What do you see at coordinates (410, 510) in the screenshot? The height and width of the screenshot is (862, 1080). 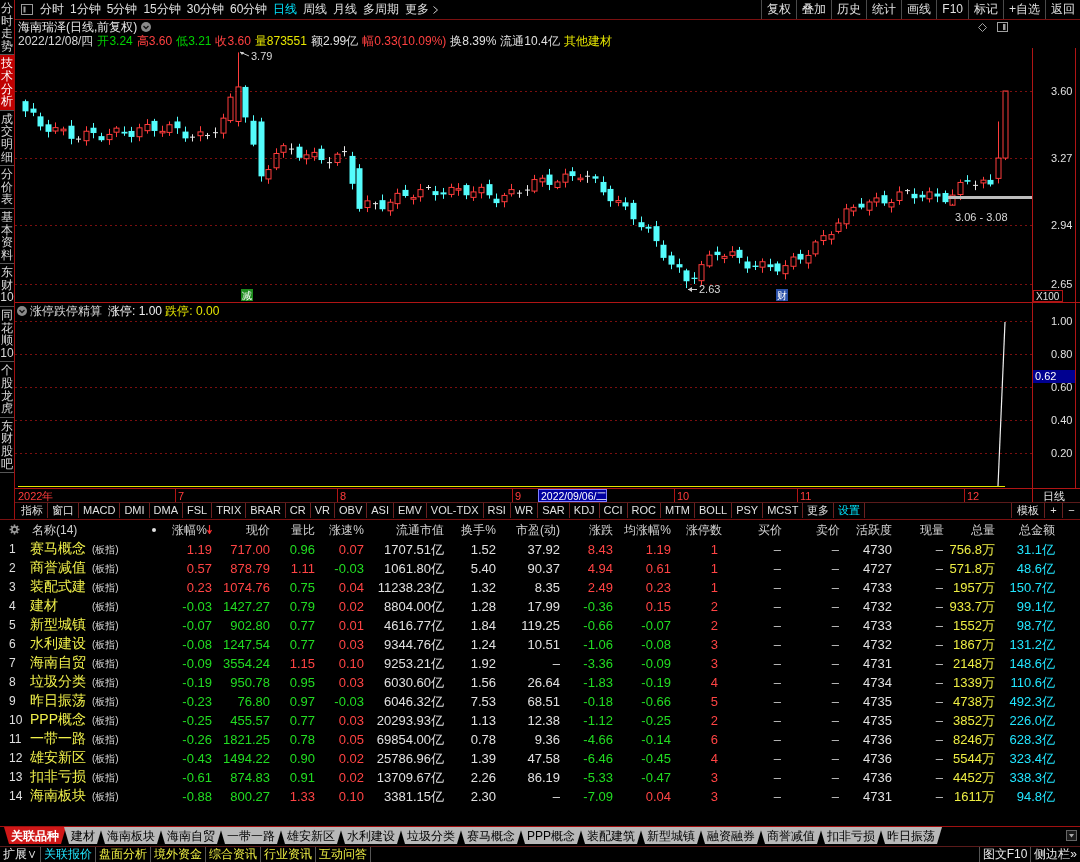 I see `indicator-tab: EMV` at bounding box center [410, 510].